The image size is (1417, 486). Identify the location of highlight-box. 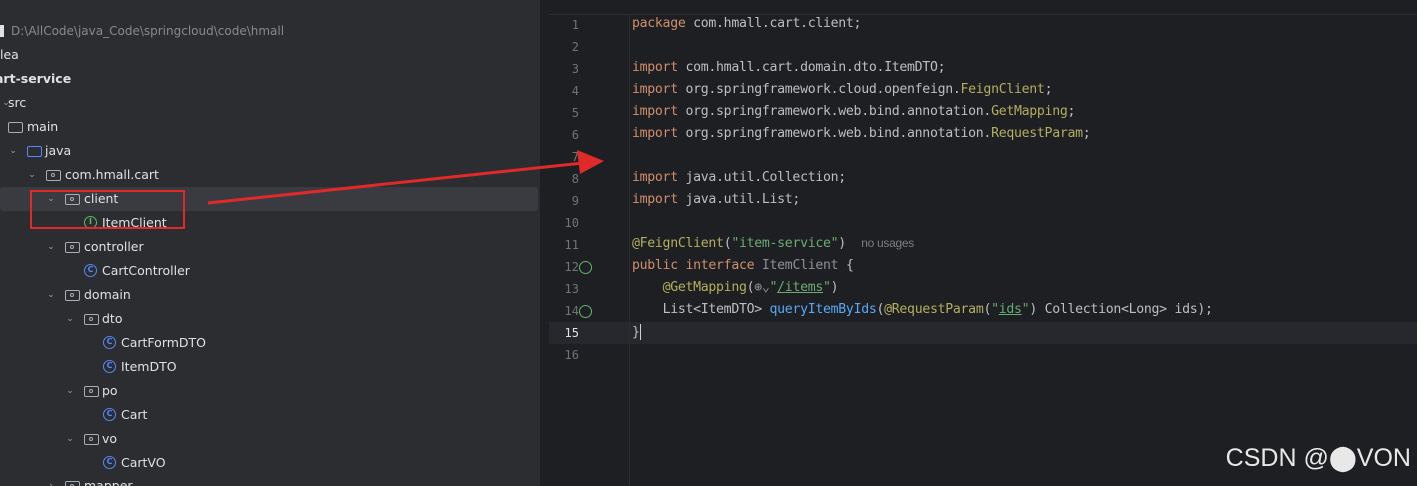
(107, 209).